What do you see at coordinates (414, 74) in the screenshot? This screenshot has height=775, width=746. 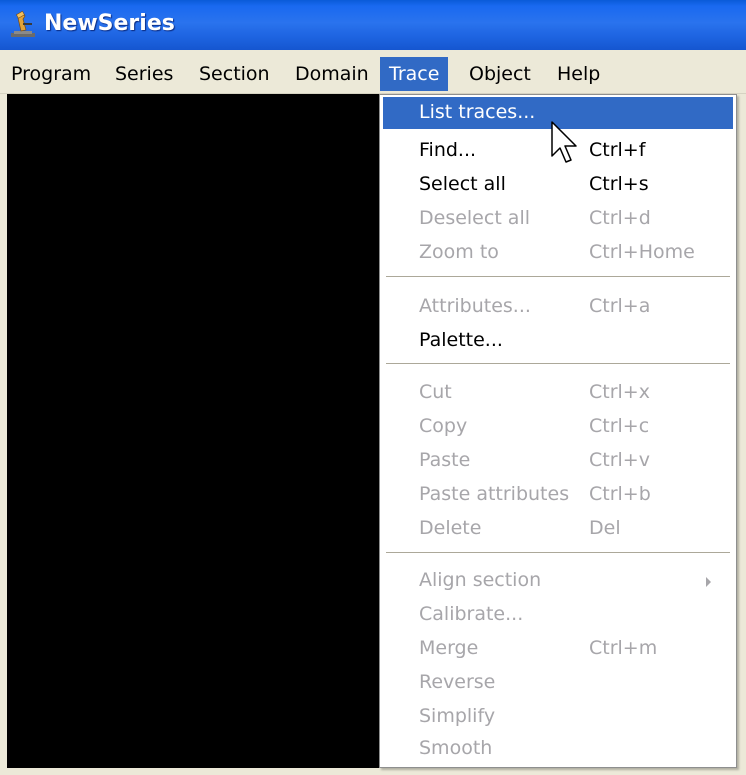 I see `menu-trace: Trace` at bounding box center [414, 74].